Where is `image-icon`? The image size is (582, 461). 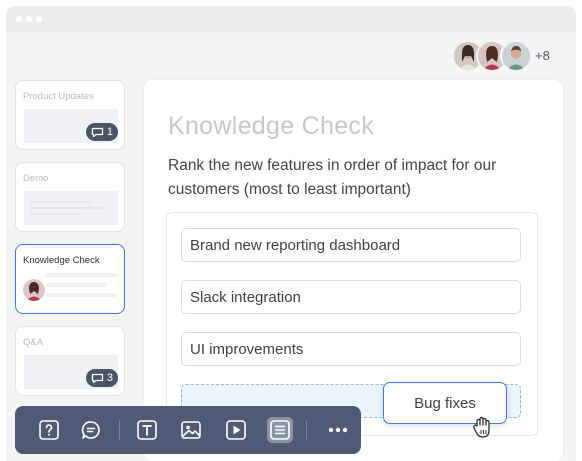 image-icon is located at coordinates (191, 430).